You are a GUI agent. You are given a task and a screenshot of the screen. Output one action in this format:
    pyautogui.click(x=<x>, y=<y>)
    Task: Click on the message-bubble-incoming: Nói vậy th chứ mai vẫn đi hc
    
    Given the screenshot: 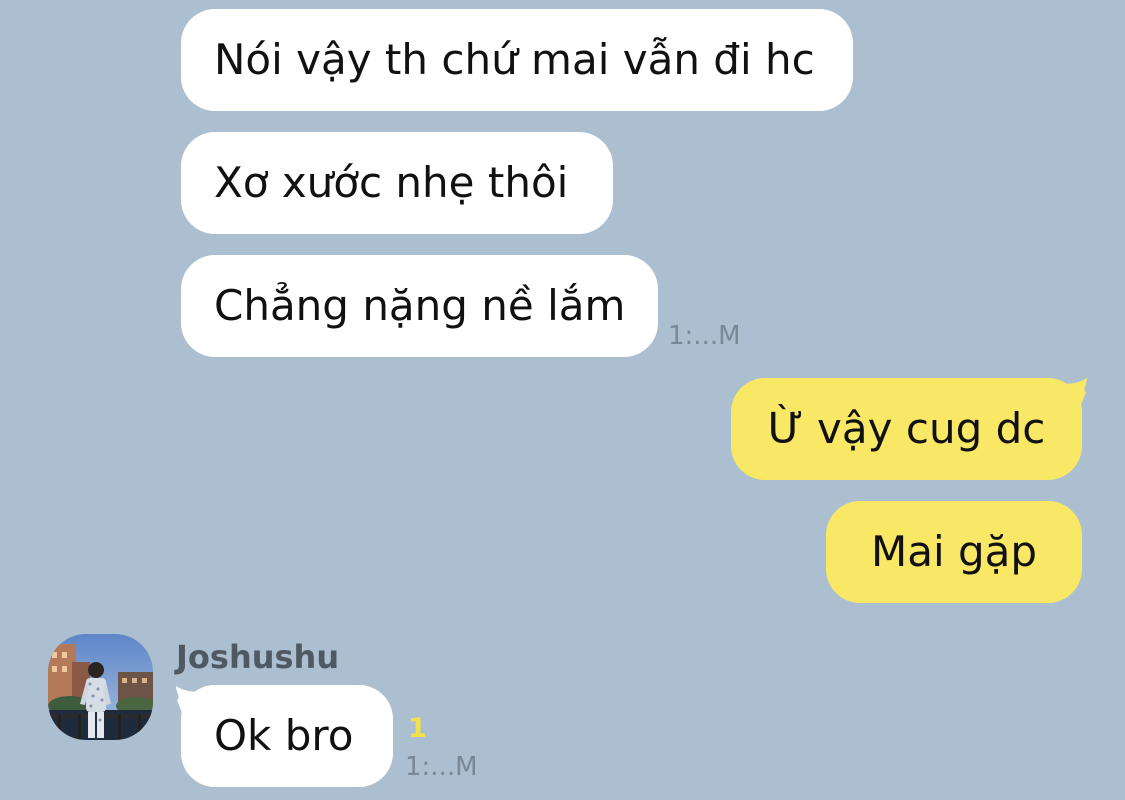 What is the action you would take?
    pyautogui.click(x=517, y=60)
    